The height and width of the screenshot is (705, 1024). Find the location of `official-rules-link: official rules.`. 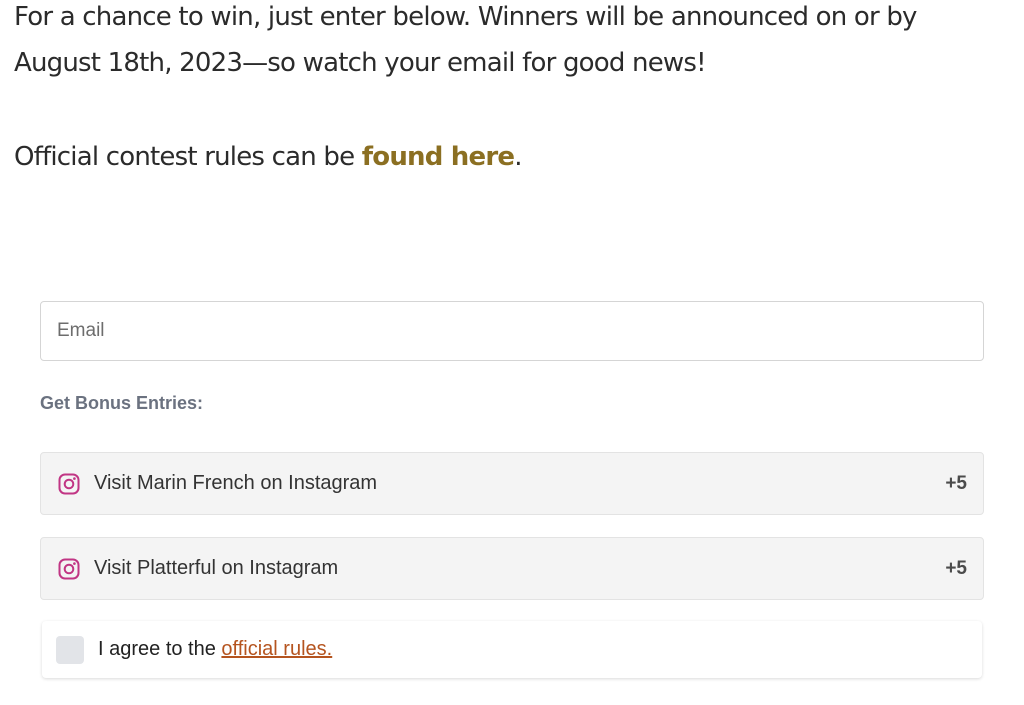

official-rules-link: official rules. is located at coordinates (276, 649).